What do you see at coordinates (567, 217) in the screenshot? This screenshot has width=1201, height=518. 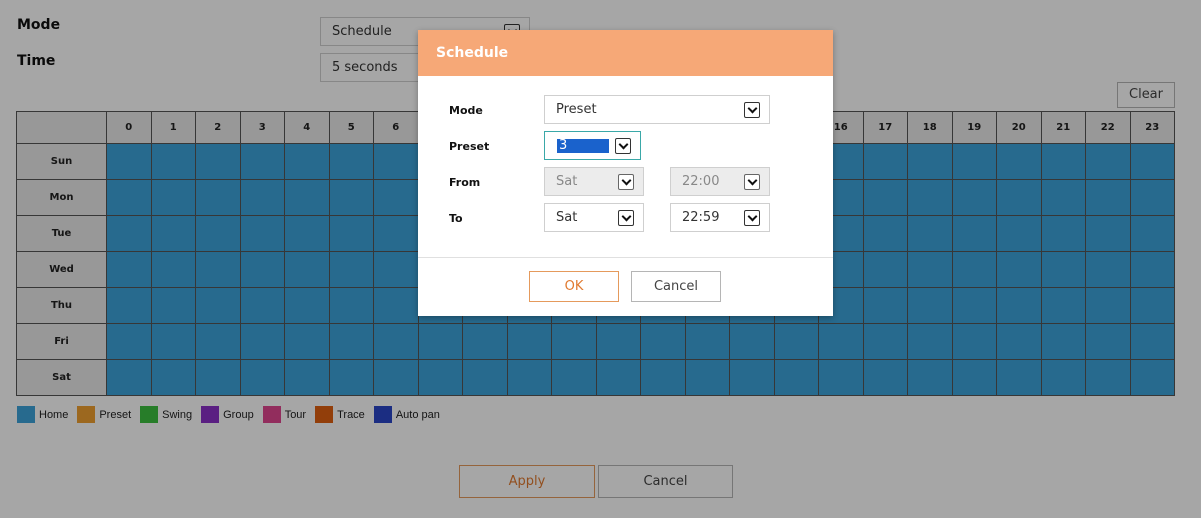 I see `dialog-to-day-value: Sat` at bounding box center [567, 217].